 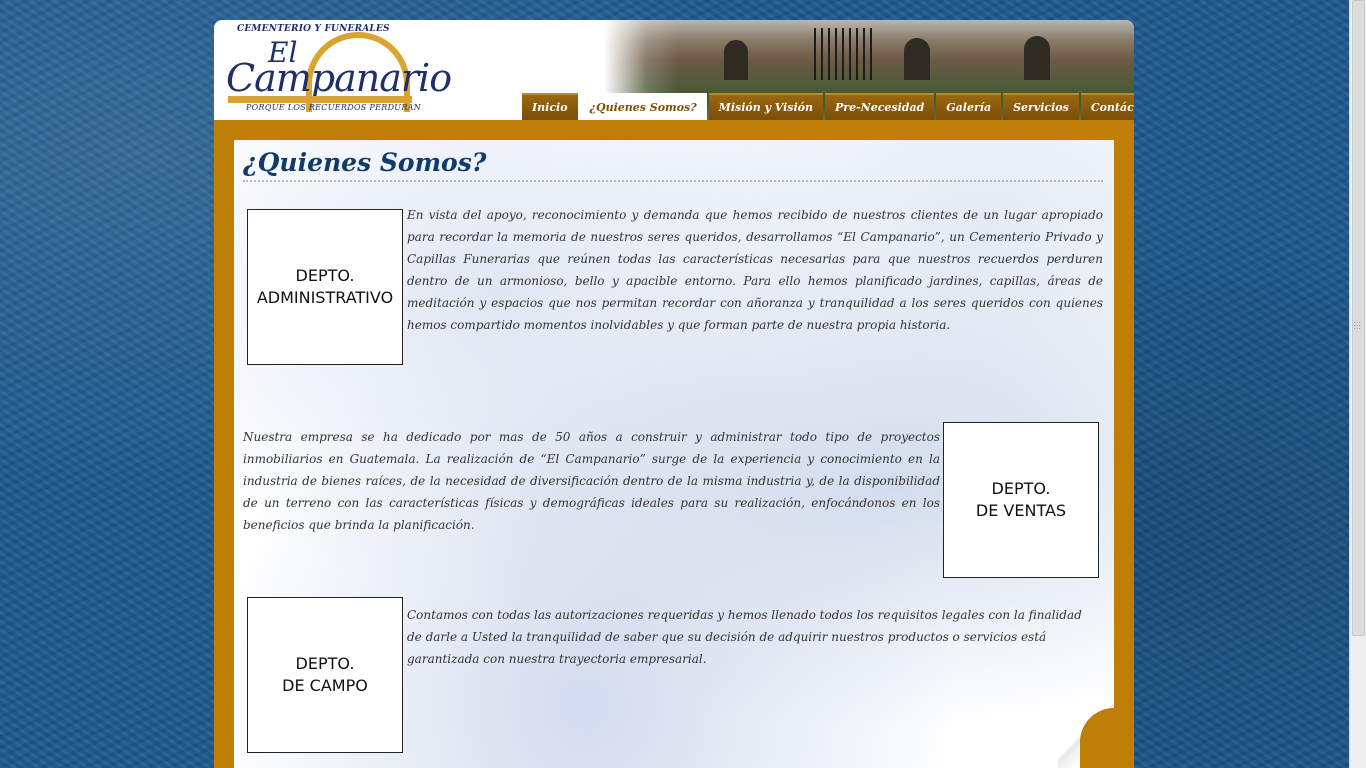 I want to click on nav-servicios: Servicios, so click(x=1041, y=106).